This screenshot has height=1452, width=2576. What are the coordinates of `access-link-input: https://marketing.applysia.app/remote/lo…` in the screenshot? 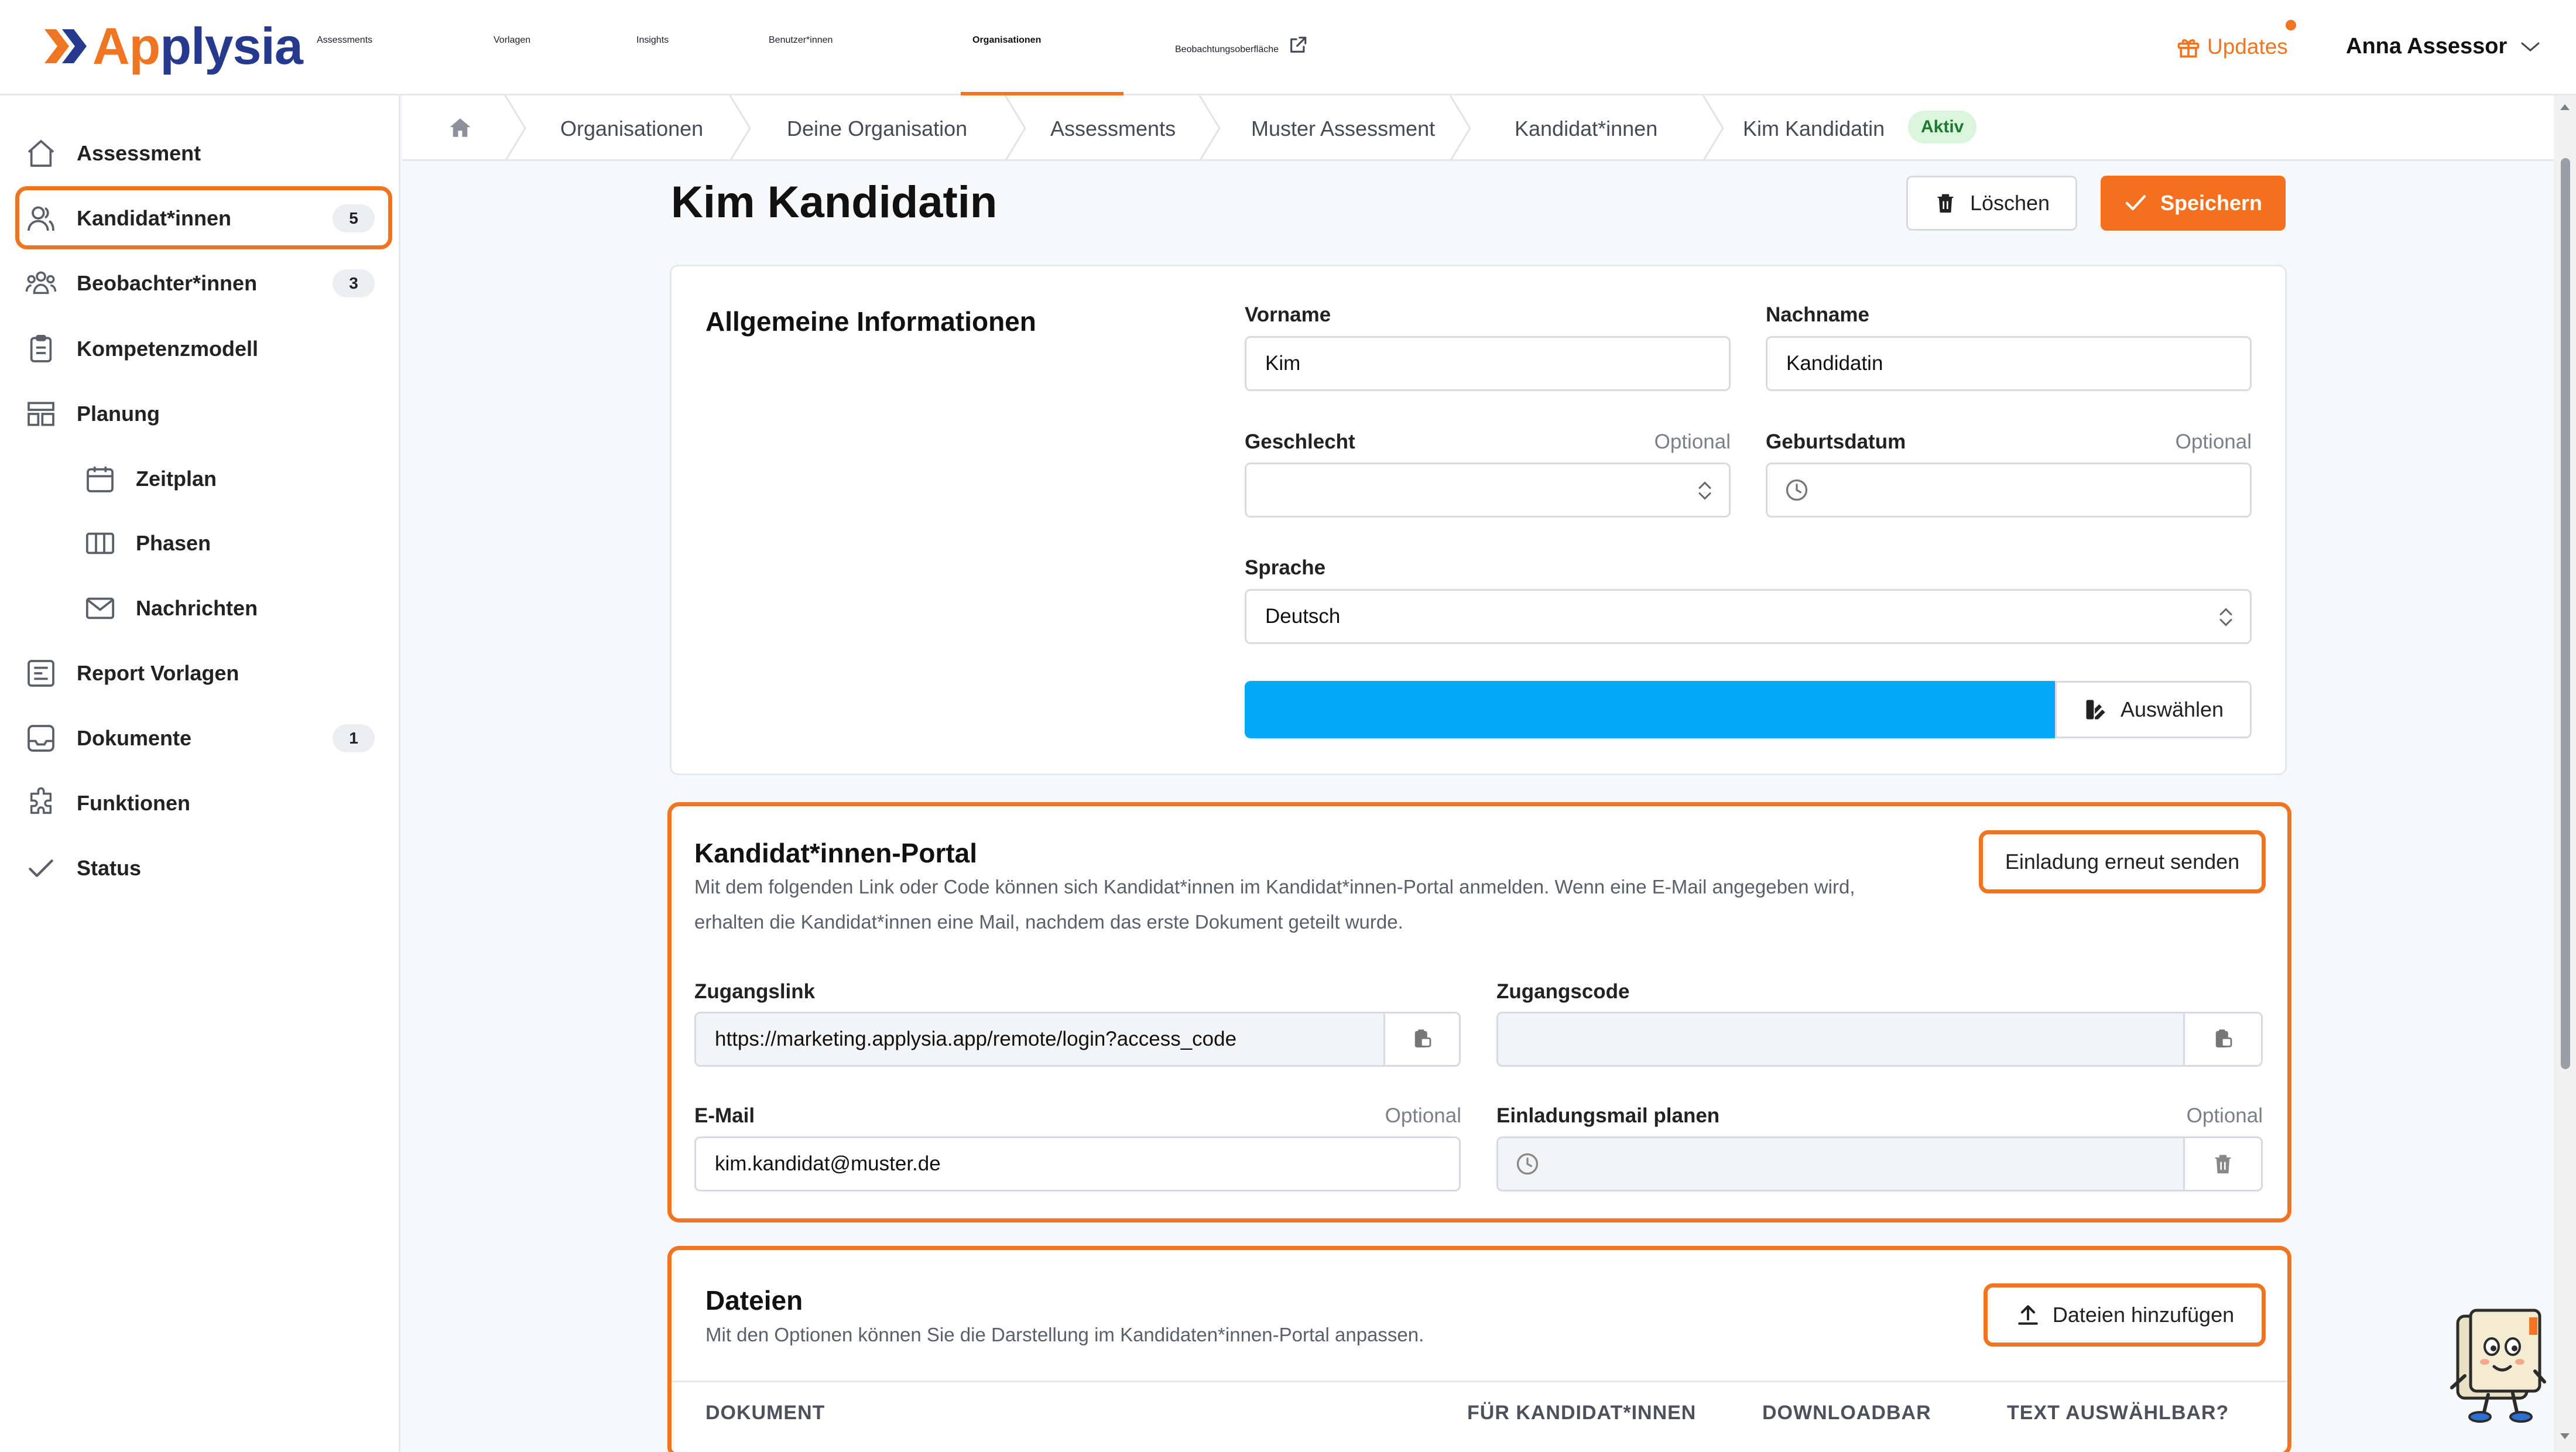 It's located at (1039, 1039).